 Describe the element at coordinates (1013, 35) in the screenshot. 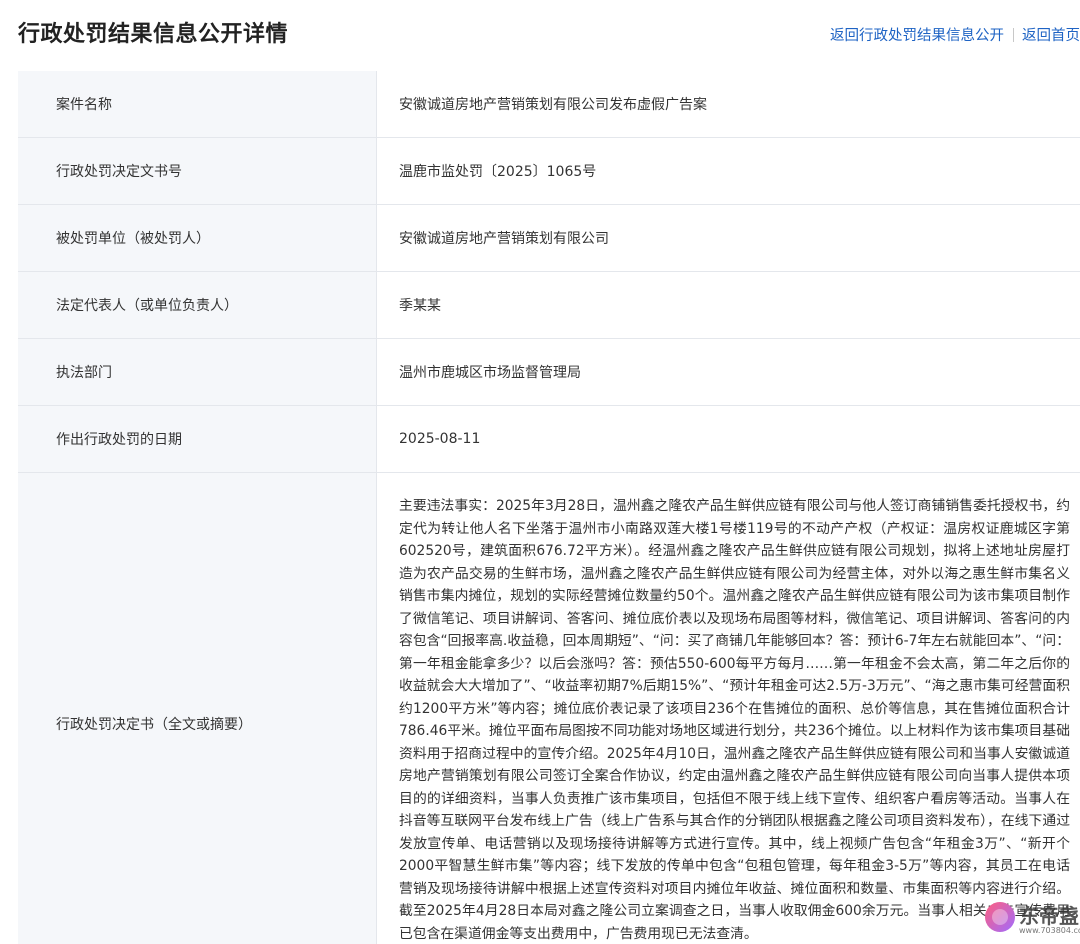

I see `nav-divider` at that location.